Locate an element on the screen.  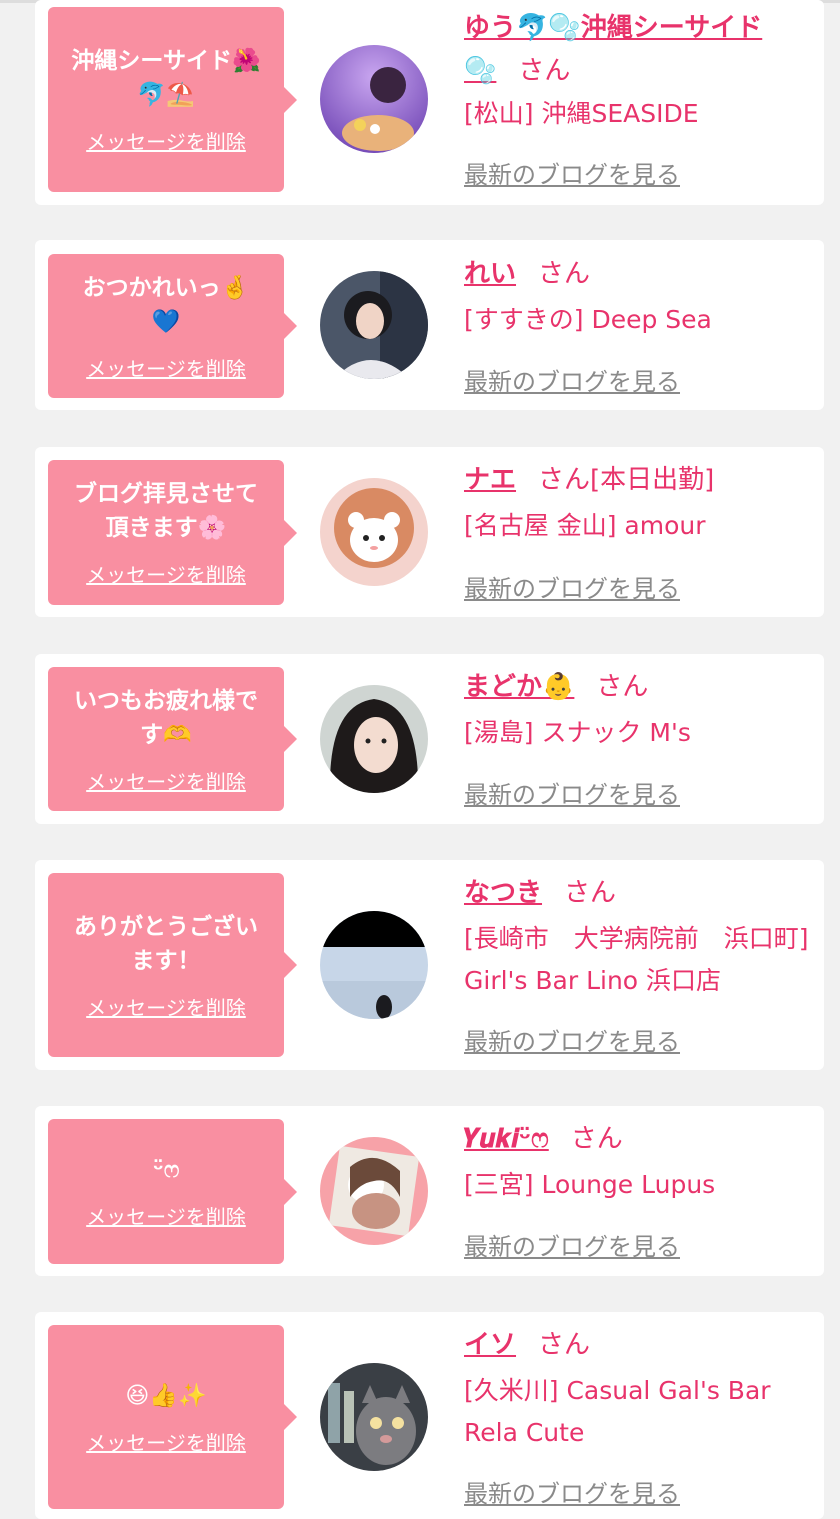
name-line: ナエ さん[本日出勤] is located at coordinates (639, 480).